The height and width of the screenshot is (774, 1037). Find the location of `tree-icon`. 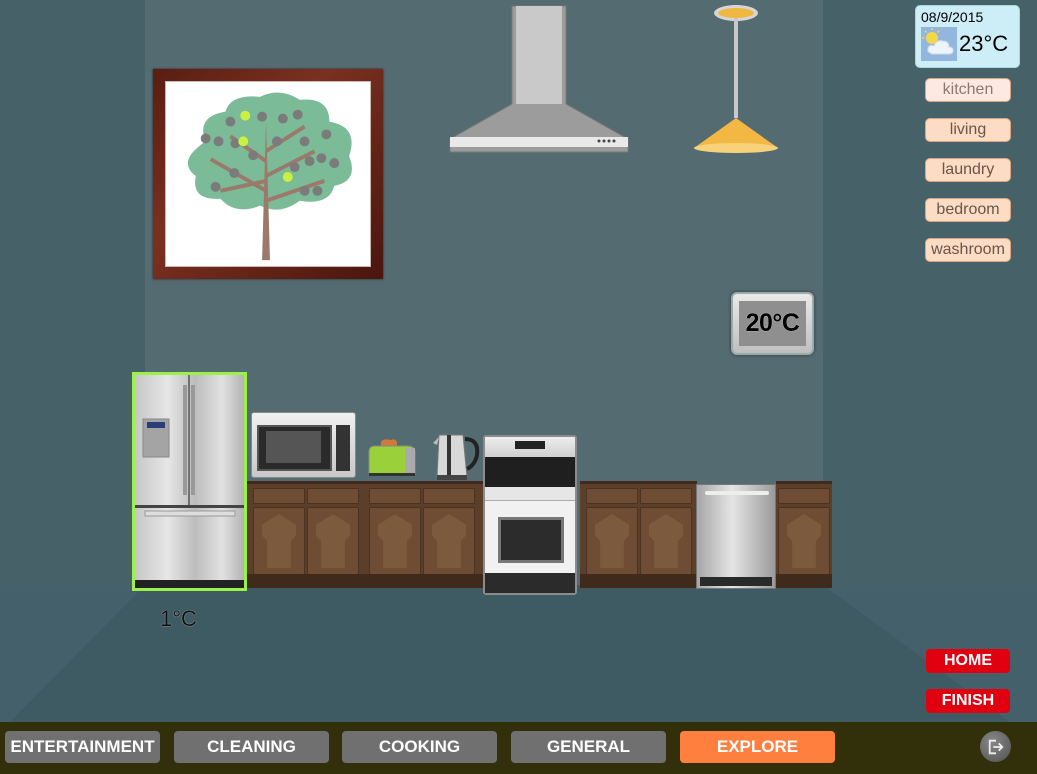

tree-icon is located at coordinates (269, 176).